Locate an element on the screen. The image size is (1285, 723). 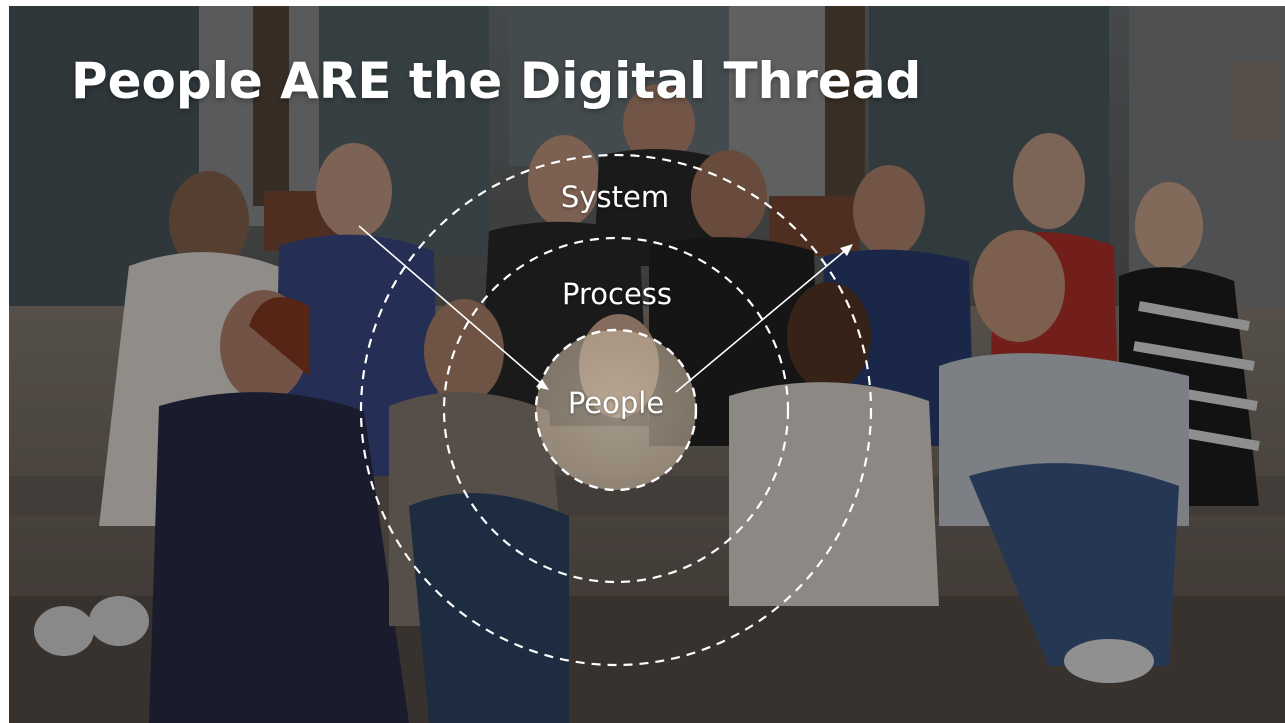
people-label: People is located at coordinates (616, 403).